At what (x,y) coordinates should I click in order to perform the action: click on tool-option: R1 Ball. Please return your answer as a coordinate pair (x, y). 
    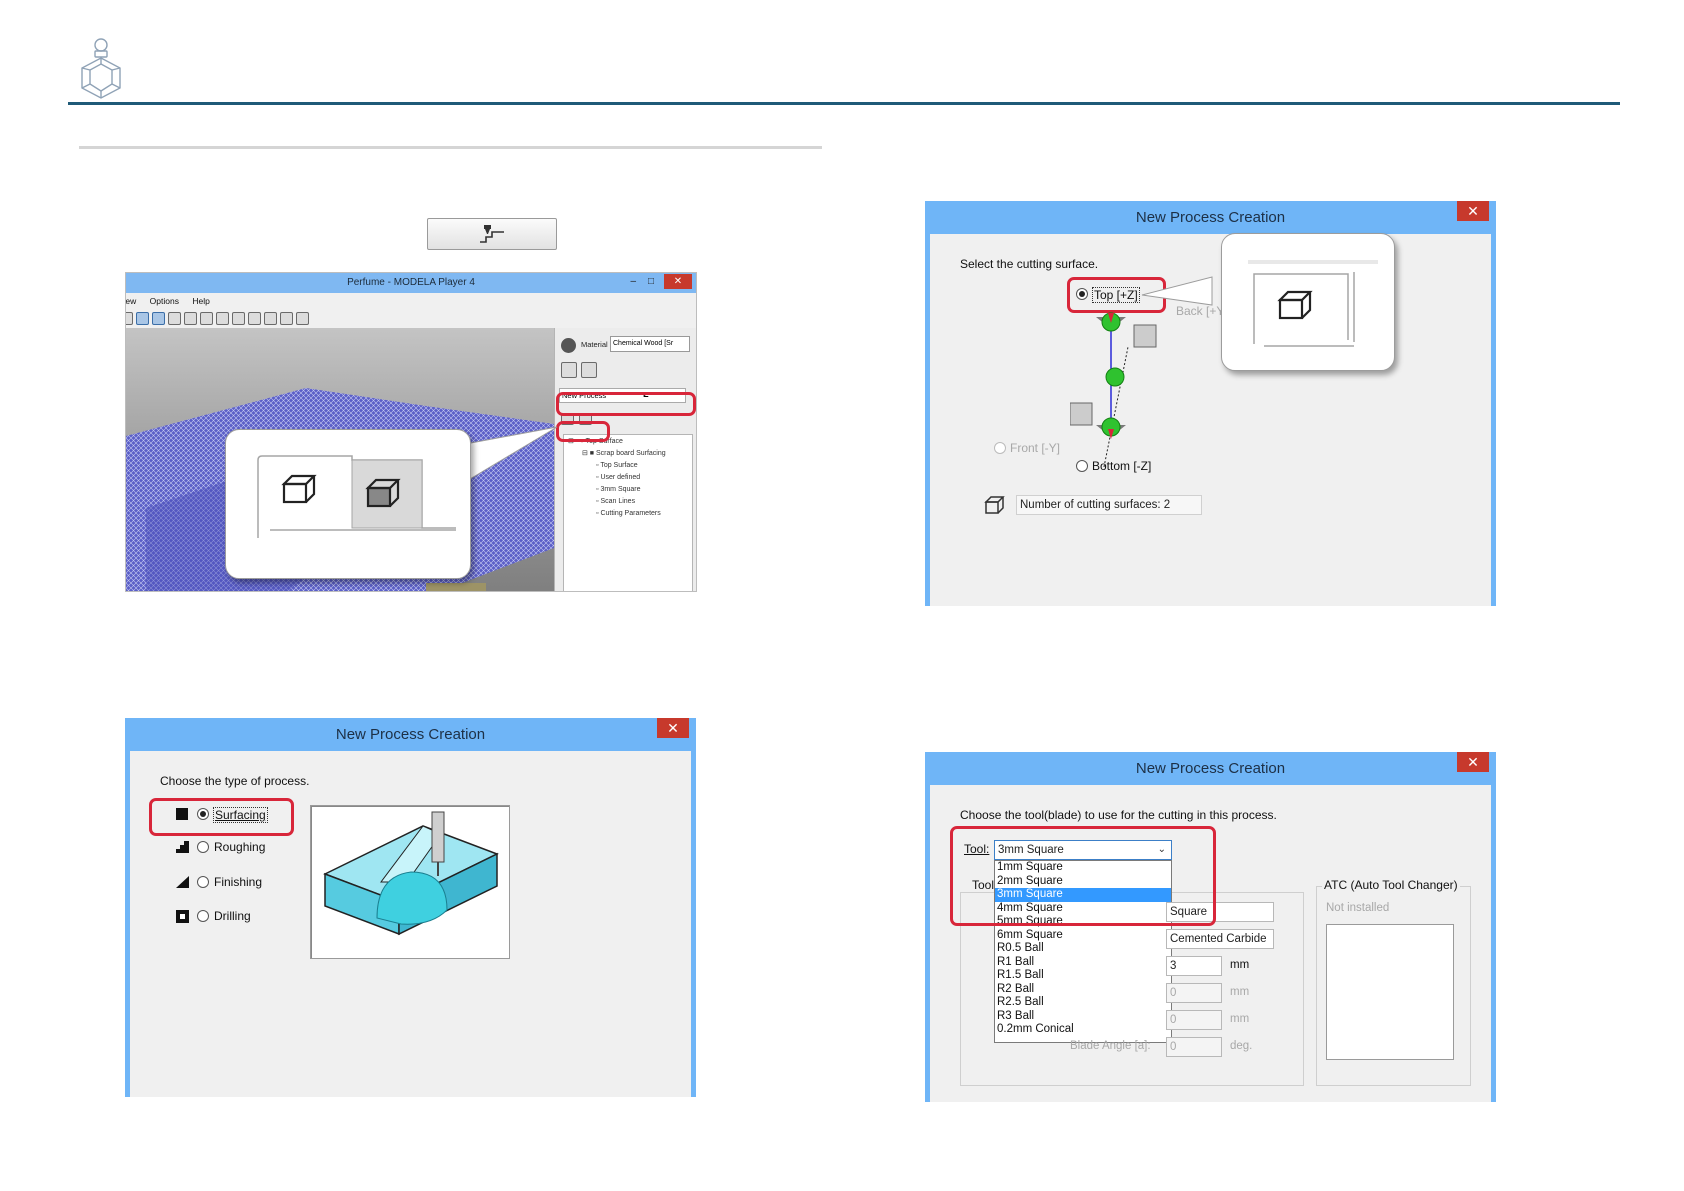
    Looking at the image, I should click on (1083, 963).